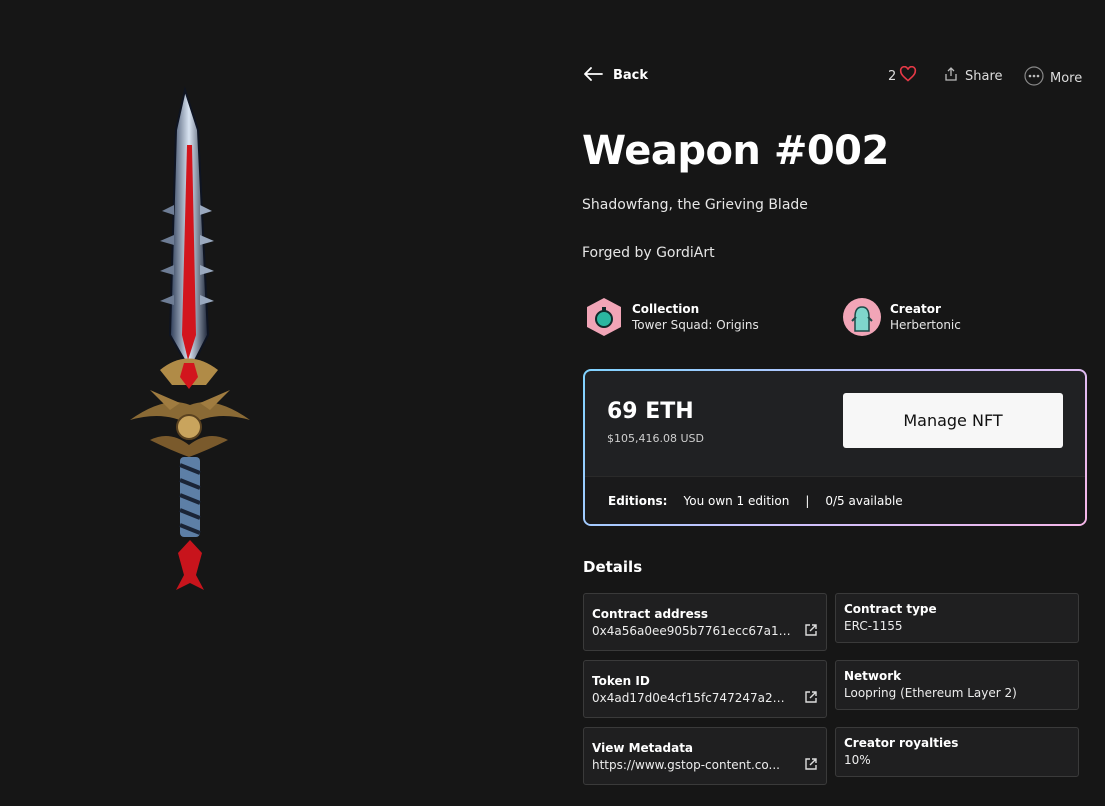 This screenshot has height=806, width=1105. Describe the element at coordinates (736, 500) in the screenshot. I see `editions-owned: You own 1 edition` at that location.